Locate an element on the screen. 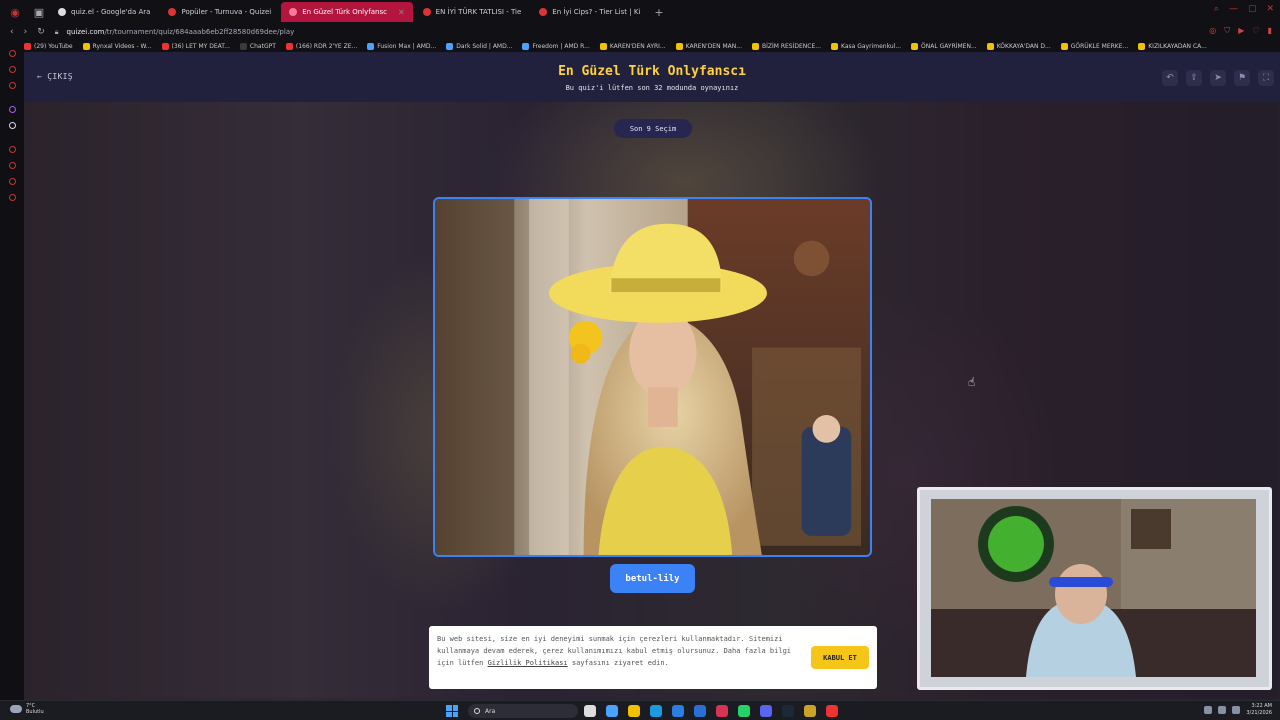 The height and width of the screenshot is (720, 1280). maximize-icon: ▢ is located at coordinates (1252, 9).